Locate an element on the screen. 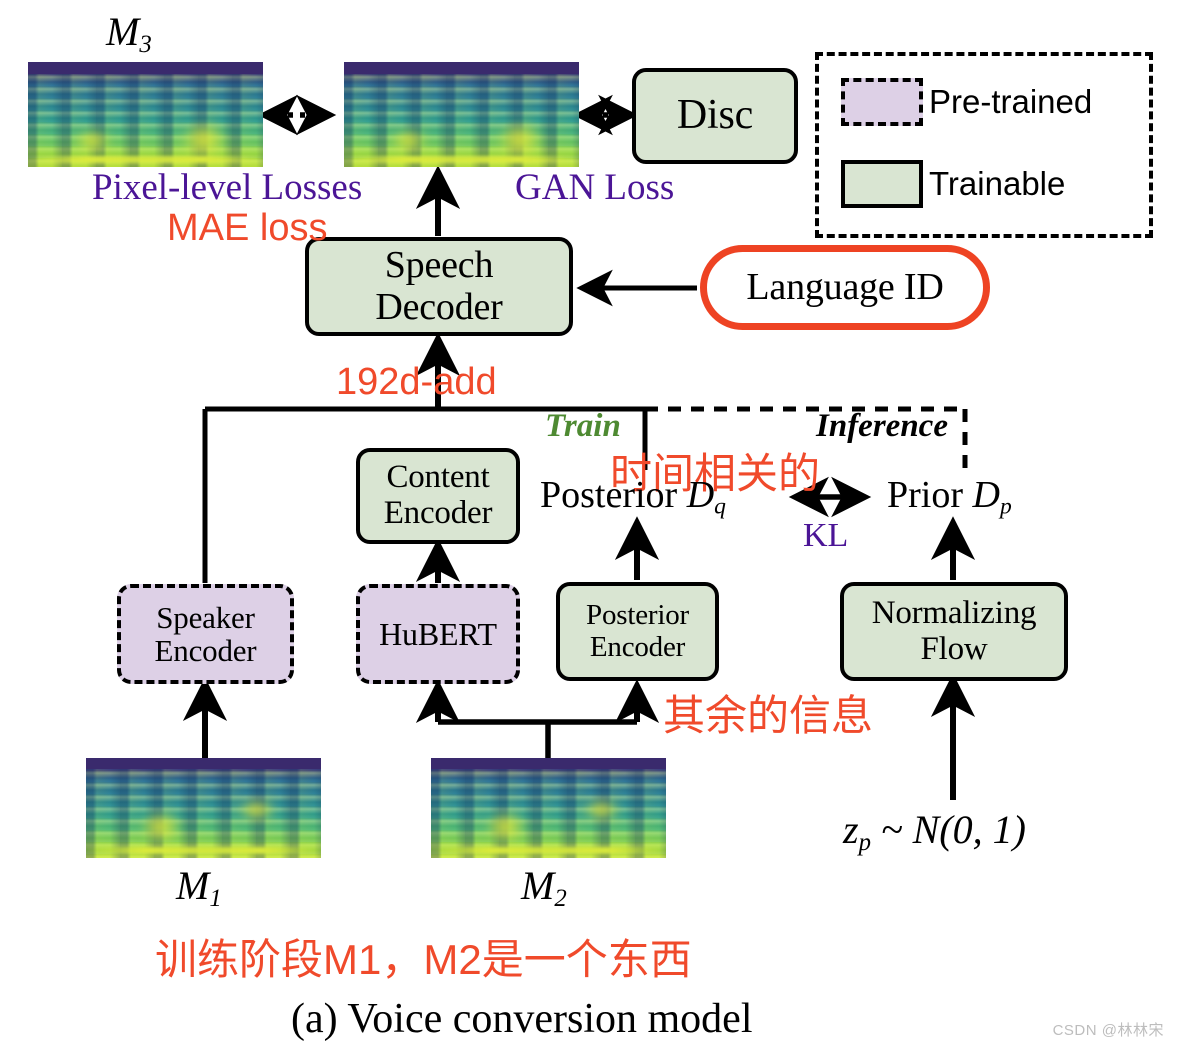  spectrogram-m3-generated is located at coordinates (461, 114).